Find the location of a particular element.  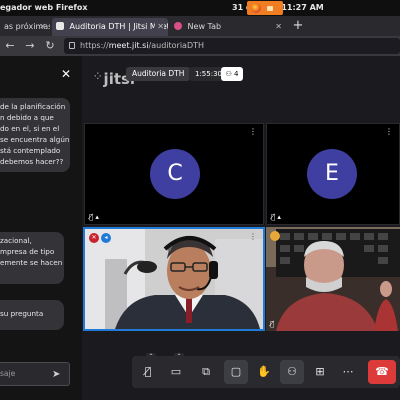

message-line: debemos hacer?? is located at coordinates (32, 161).